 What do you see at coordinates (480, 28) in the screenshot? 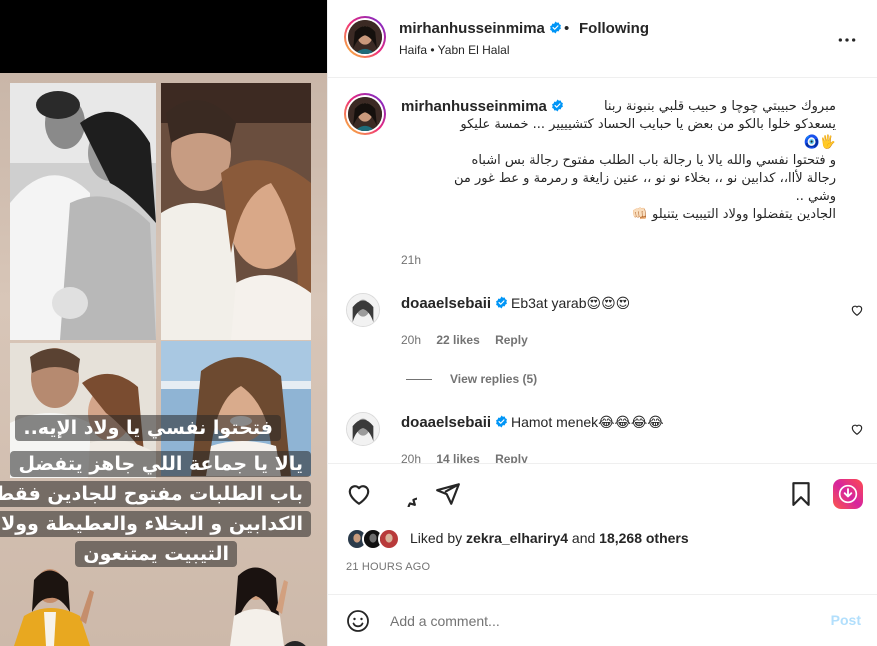
I see `author-username: mirhanhusseinmima` at bounding box center [480, 28].